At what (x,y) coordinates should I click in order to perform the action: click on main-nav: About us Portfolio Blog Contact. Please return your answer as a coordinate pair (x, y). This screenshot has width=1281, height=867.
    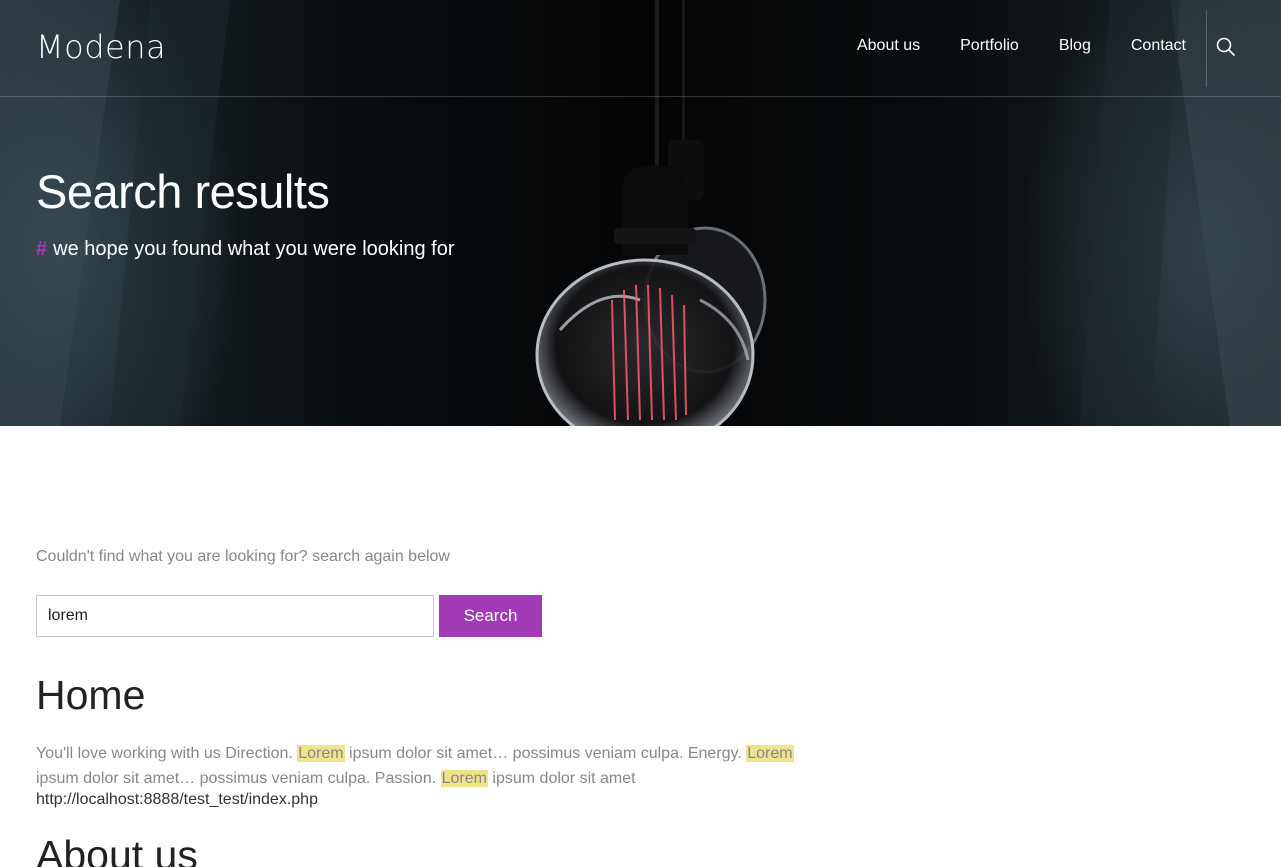
    Looking at the image, I should click on (1021, 46).